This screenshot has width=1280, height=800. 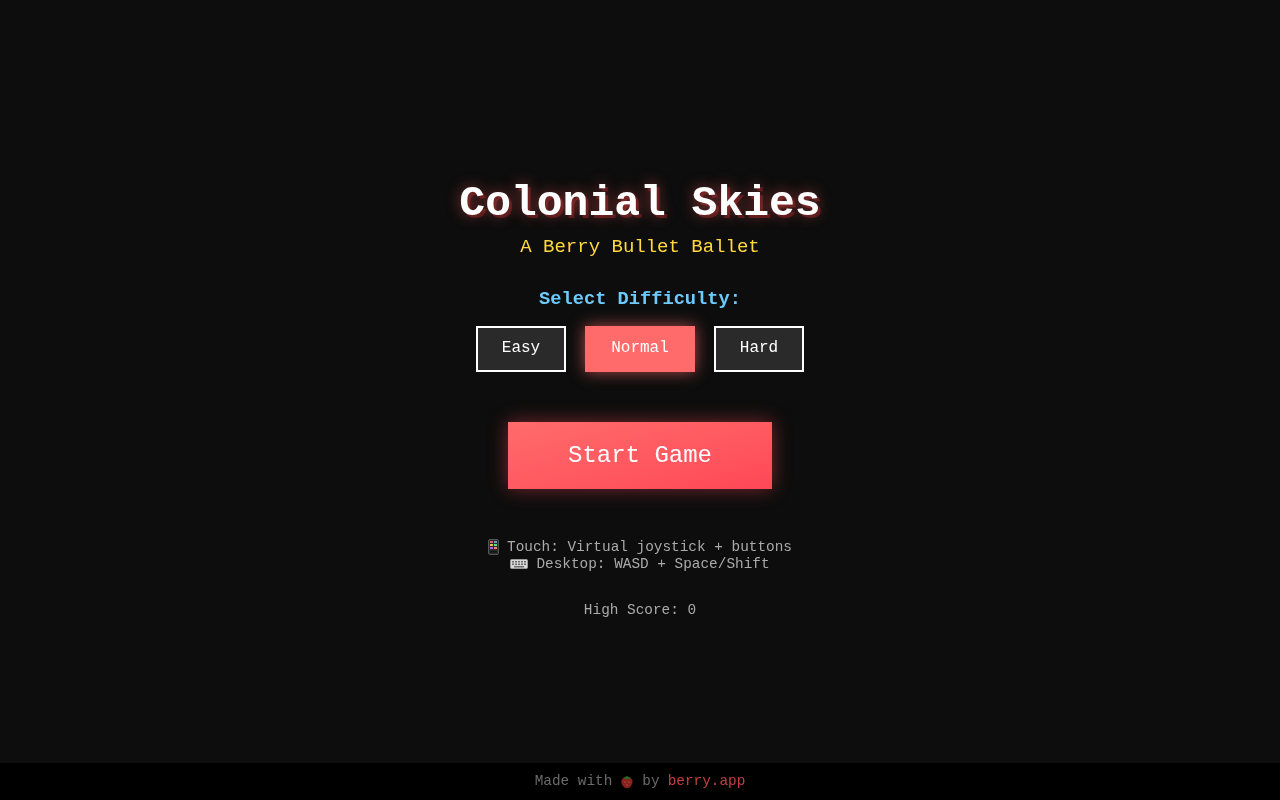 What do you see at coordinates (521, 349) in the screenshot?
I see `difficulty-button: Easy` at bounding box center [521, 349].